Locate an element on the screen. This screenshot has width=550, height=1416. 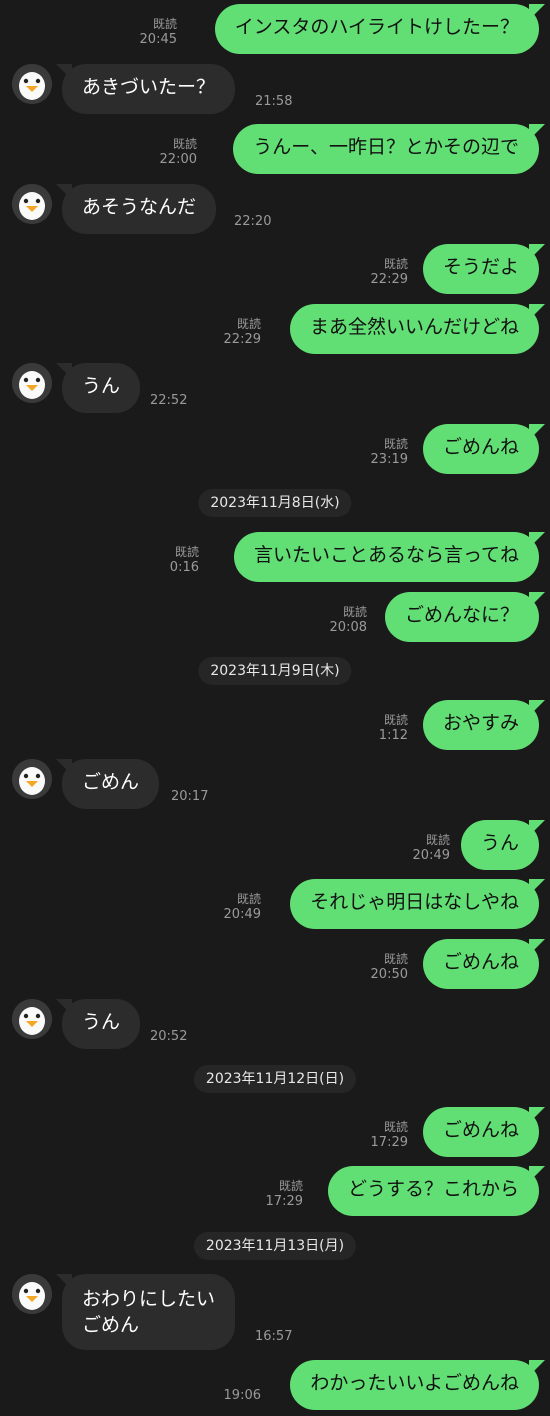
message-time: 20:08 is located at coordinates (348, 627).